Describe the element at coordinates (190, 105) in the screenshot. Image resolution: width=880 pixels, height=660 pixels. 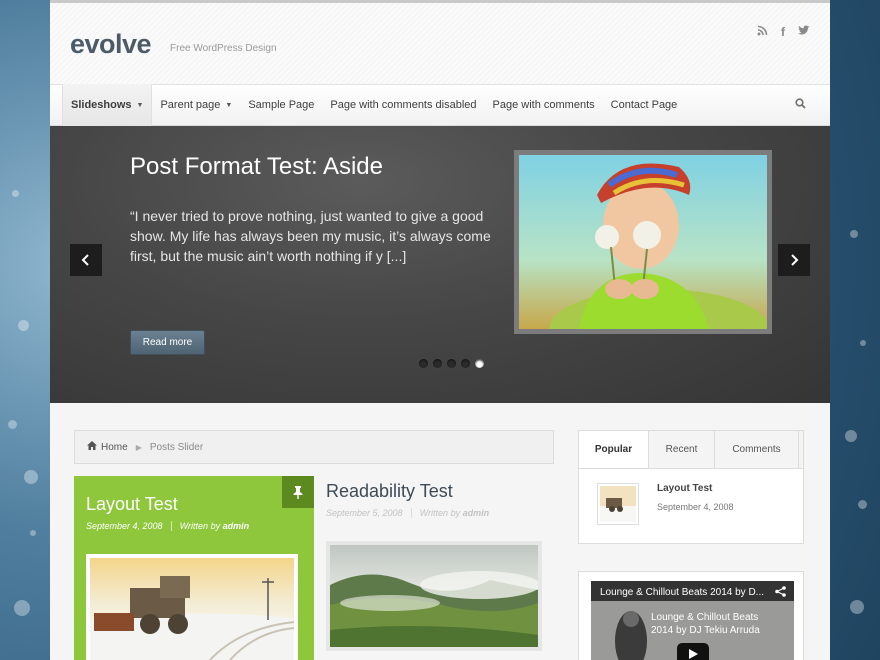
I see `nav-item-label: Parent page` at that location.